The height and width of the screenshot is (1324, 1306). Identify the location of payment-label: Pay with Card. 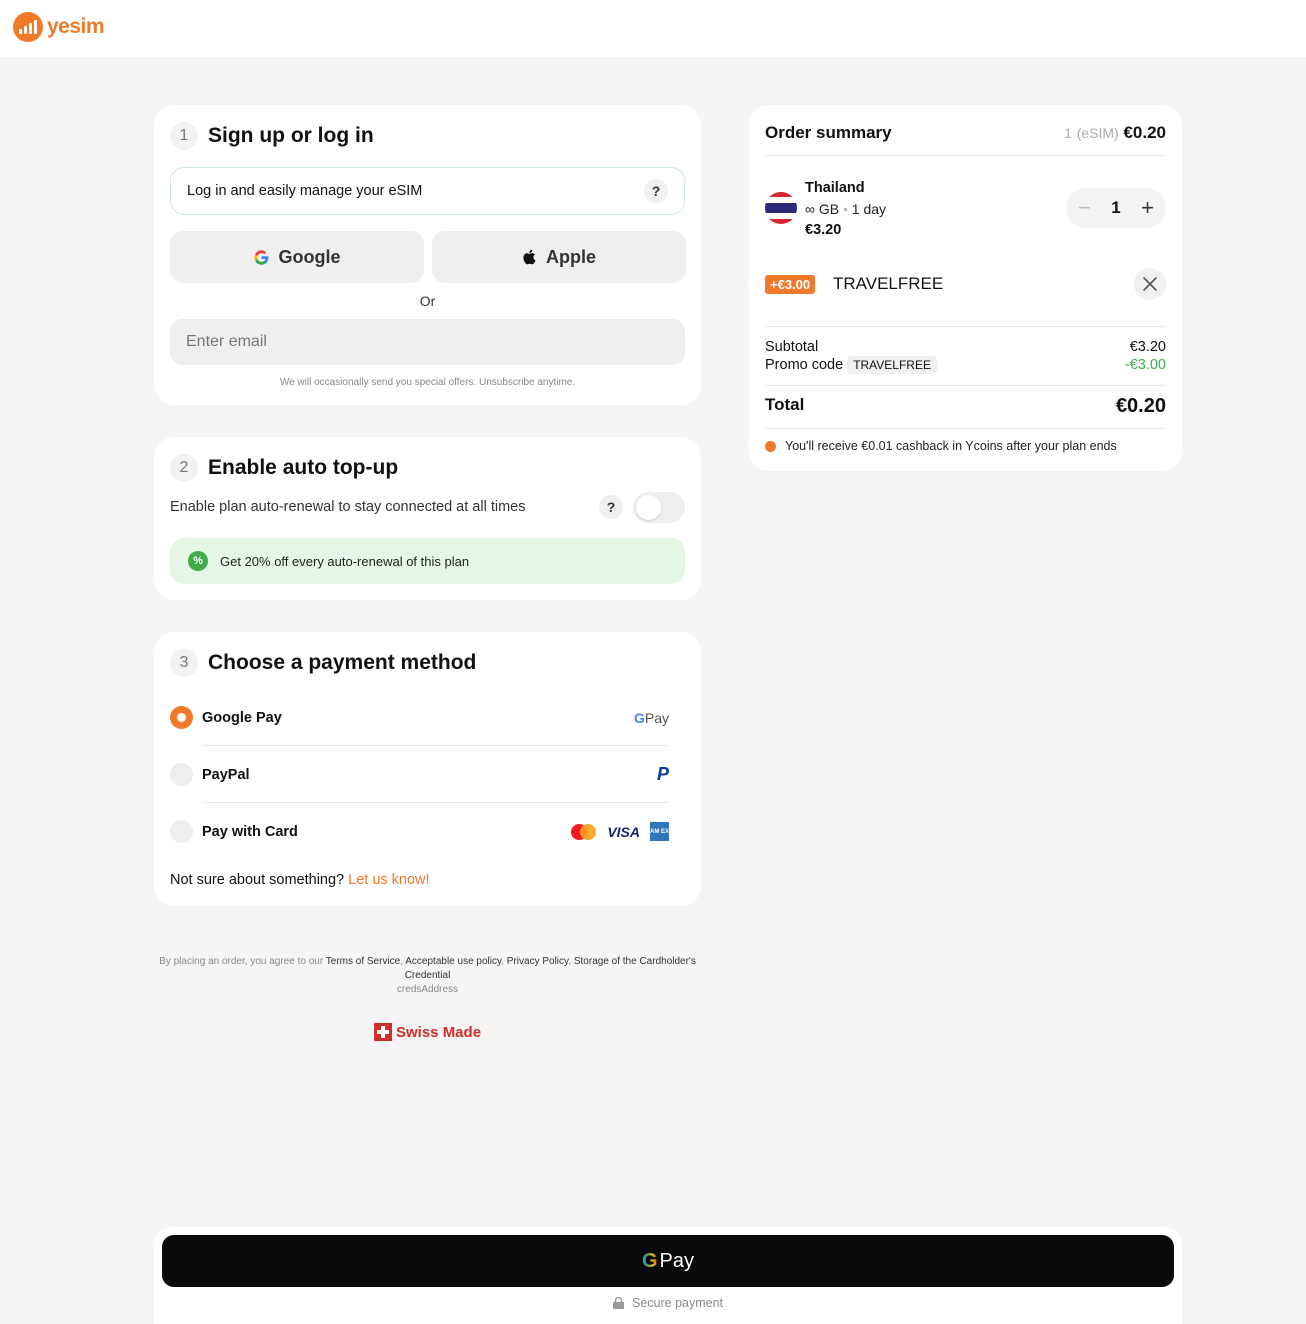
(250, 831).